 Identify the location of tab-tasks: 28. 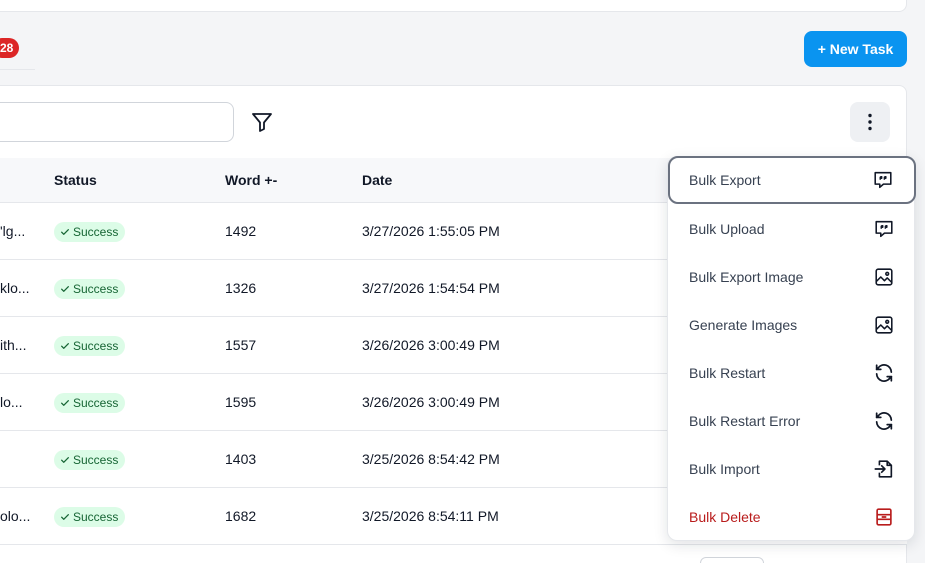
(17, 53).